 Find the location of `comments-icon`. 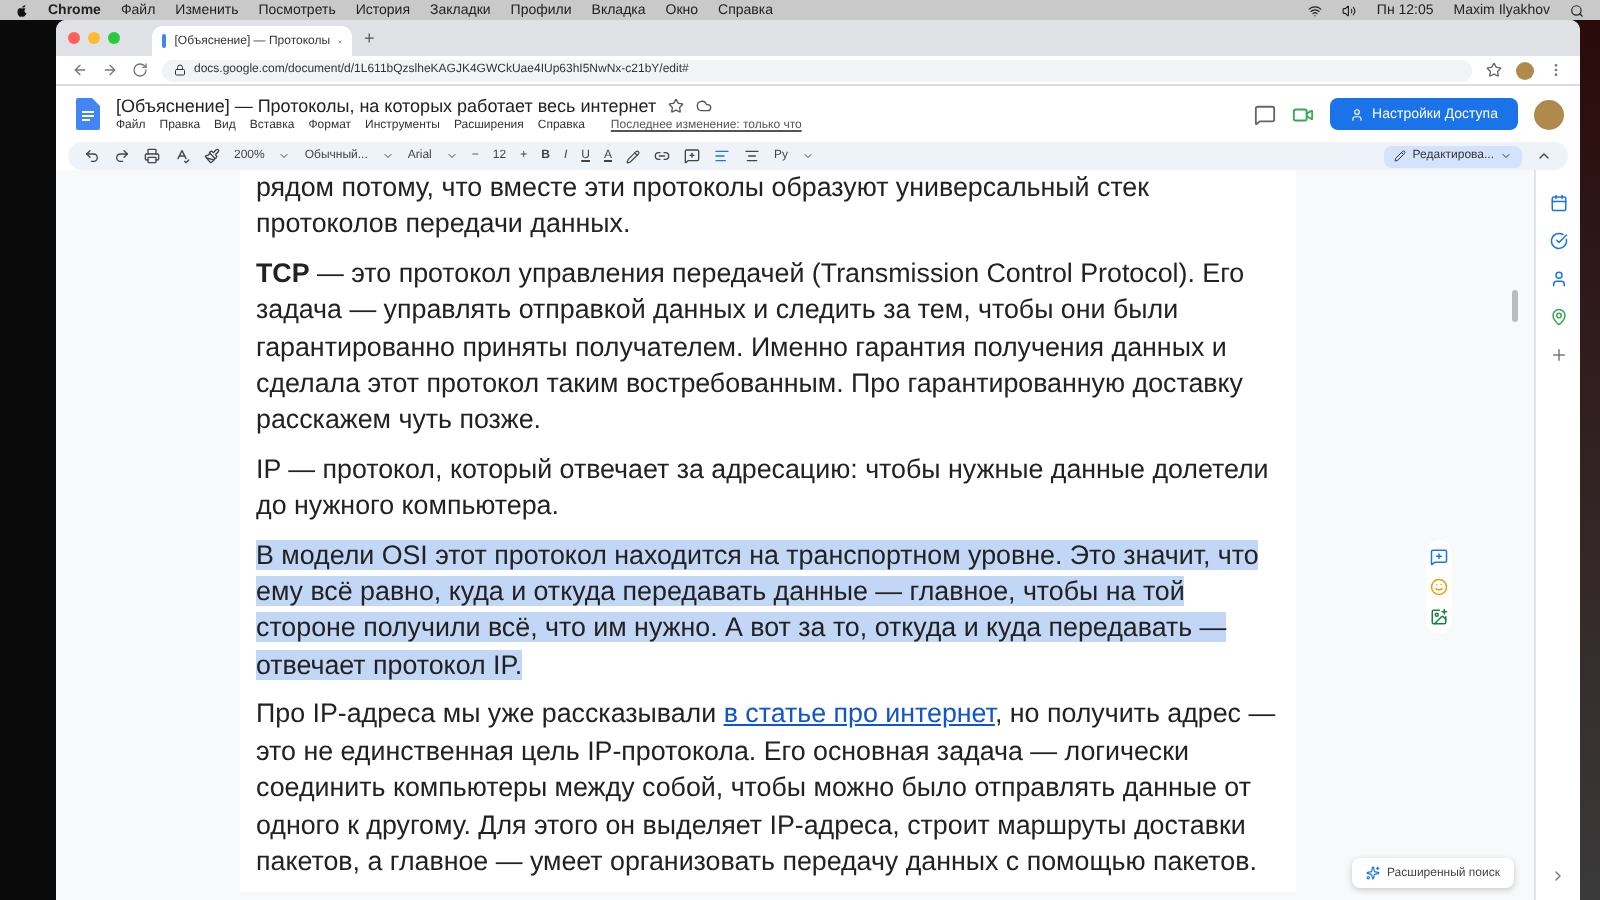

comments-icon is located at coordinates (1265, 114).